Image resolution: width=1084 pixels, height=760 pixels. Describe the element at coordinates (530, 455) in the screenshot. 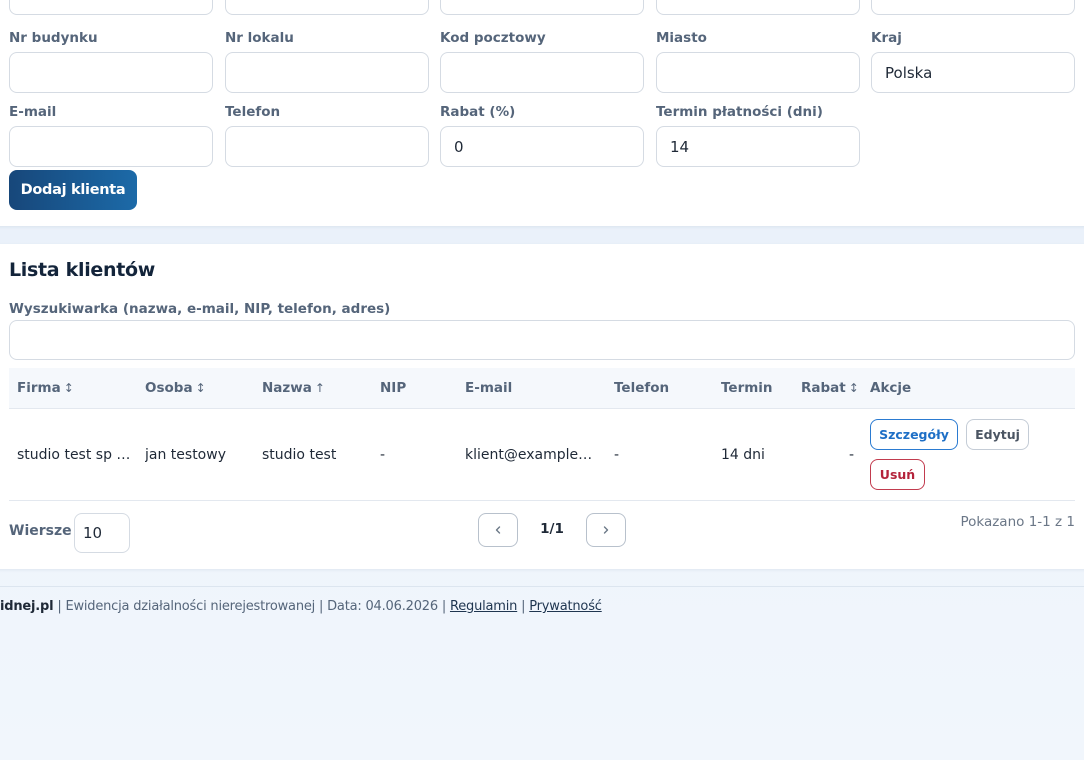

I see `cell-email: klient@example.com` at that location.